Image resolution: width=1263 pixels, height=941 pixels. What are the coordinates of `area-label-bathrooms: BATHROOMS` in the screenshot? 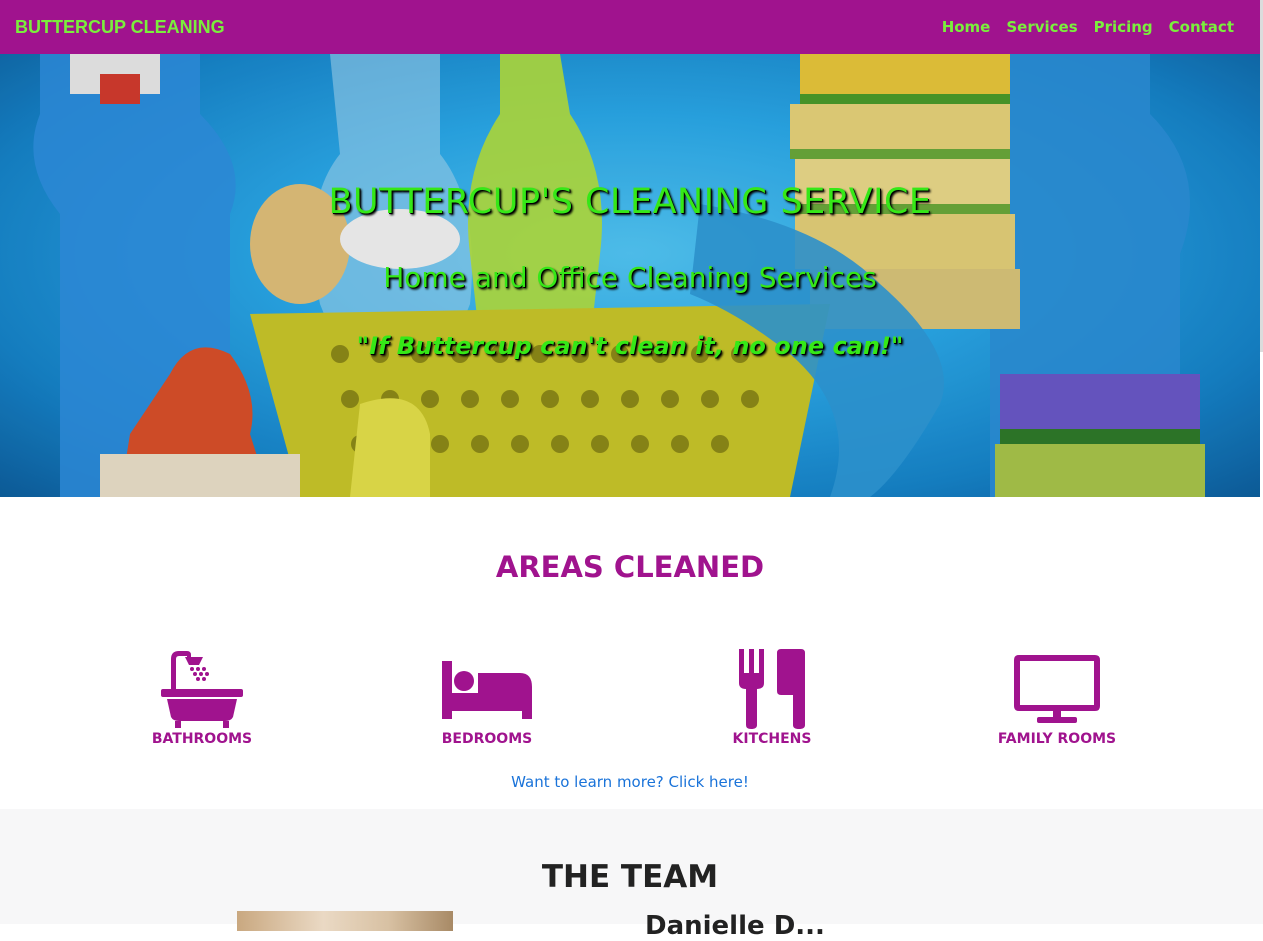 It's located at (202, 739).